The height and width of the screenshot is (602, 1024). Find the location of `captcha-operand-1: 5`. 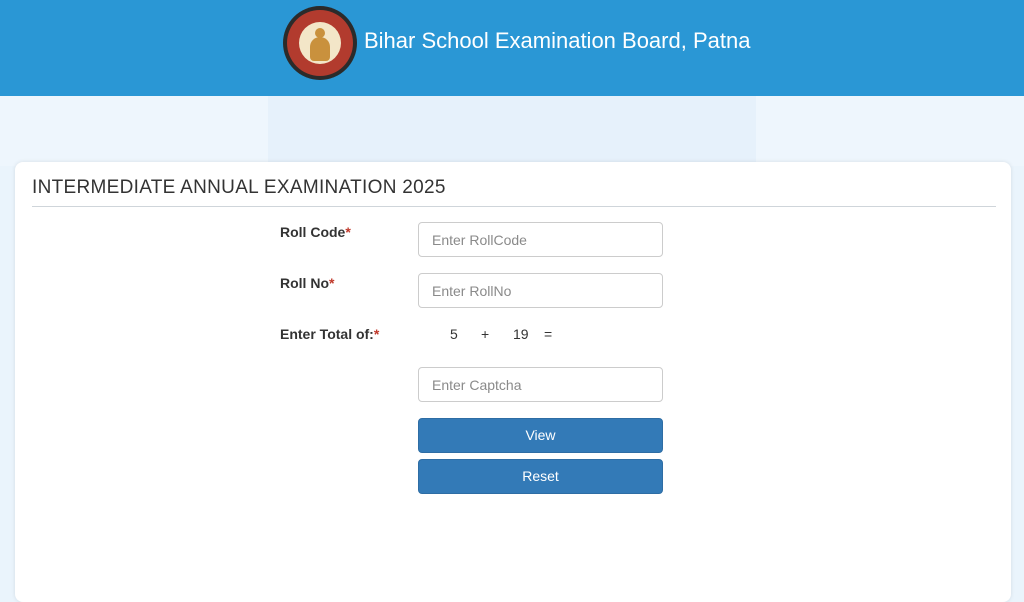

captcha-operand-1: 5 is located at coordinates (454, 334).